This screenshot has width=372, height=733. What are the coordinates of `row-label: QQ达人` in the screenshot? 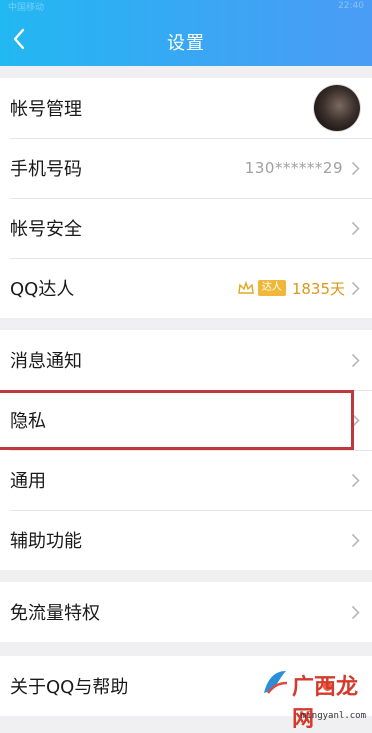 It's located at (42, 289).